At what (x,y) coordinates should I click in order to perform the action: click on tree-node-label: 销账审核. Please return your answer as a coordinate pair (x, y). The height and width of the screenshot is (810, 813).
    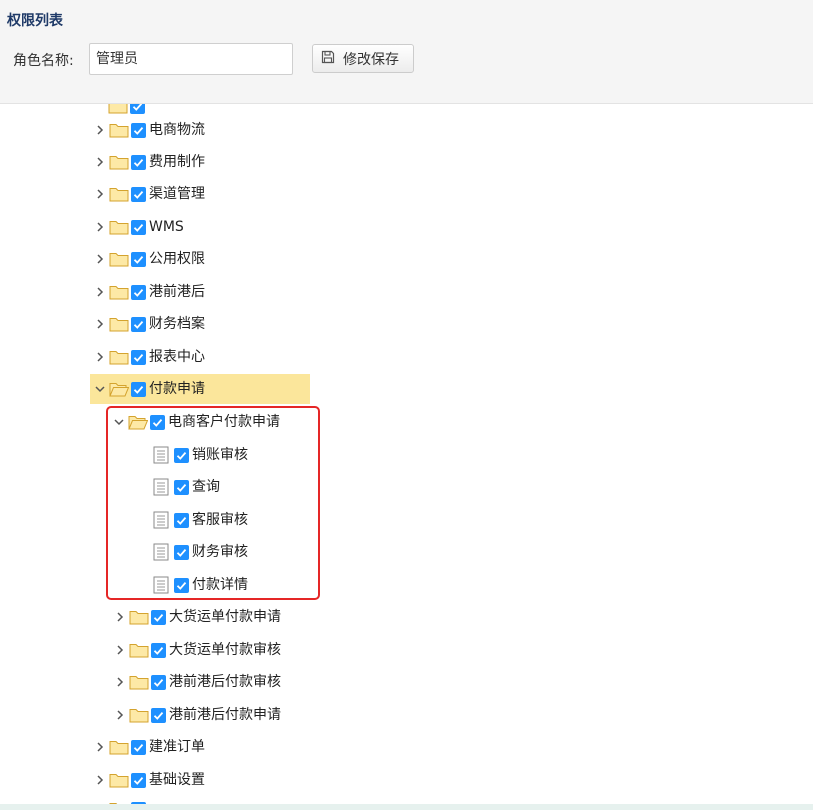
    Looking at the image, I should click on (220, 455).